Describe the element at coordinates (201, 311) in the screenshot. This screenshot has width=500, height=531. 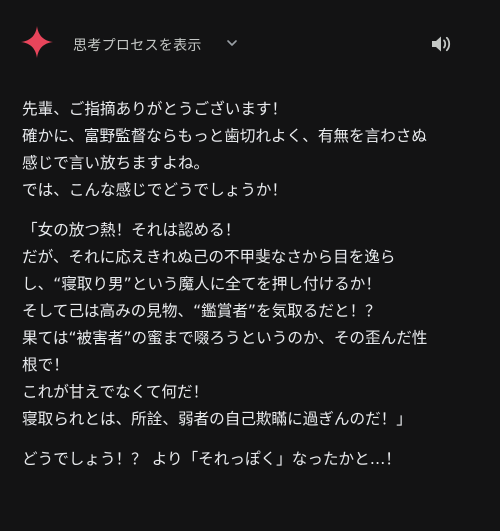
I see `quote-line: そして己は高みの見物、“鑑賞者”を気取るだと！？` at that location.